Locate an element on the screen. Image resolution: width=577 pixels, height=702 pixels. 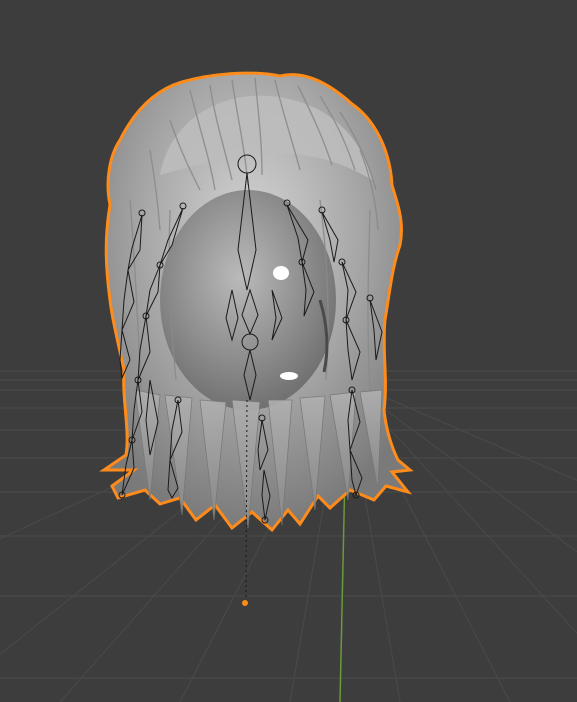
head-shape is located at coordinates (248, 300).